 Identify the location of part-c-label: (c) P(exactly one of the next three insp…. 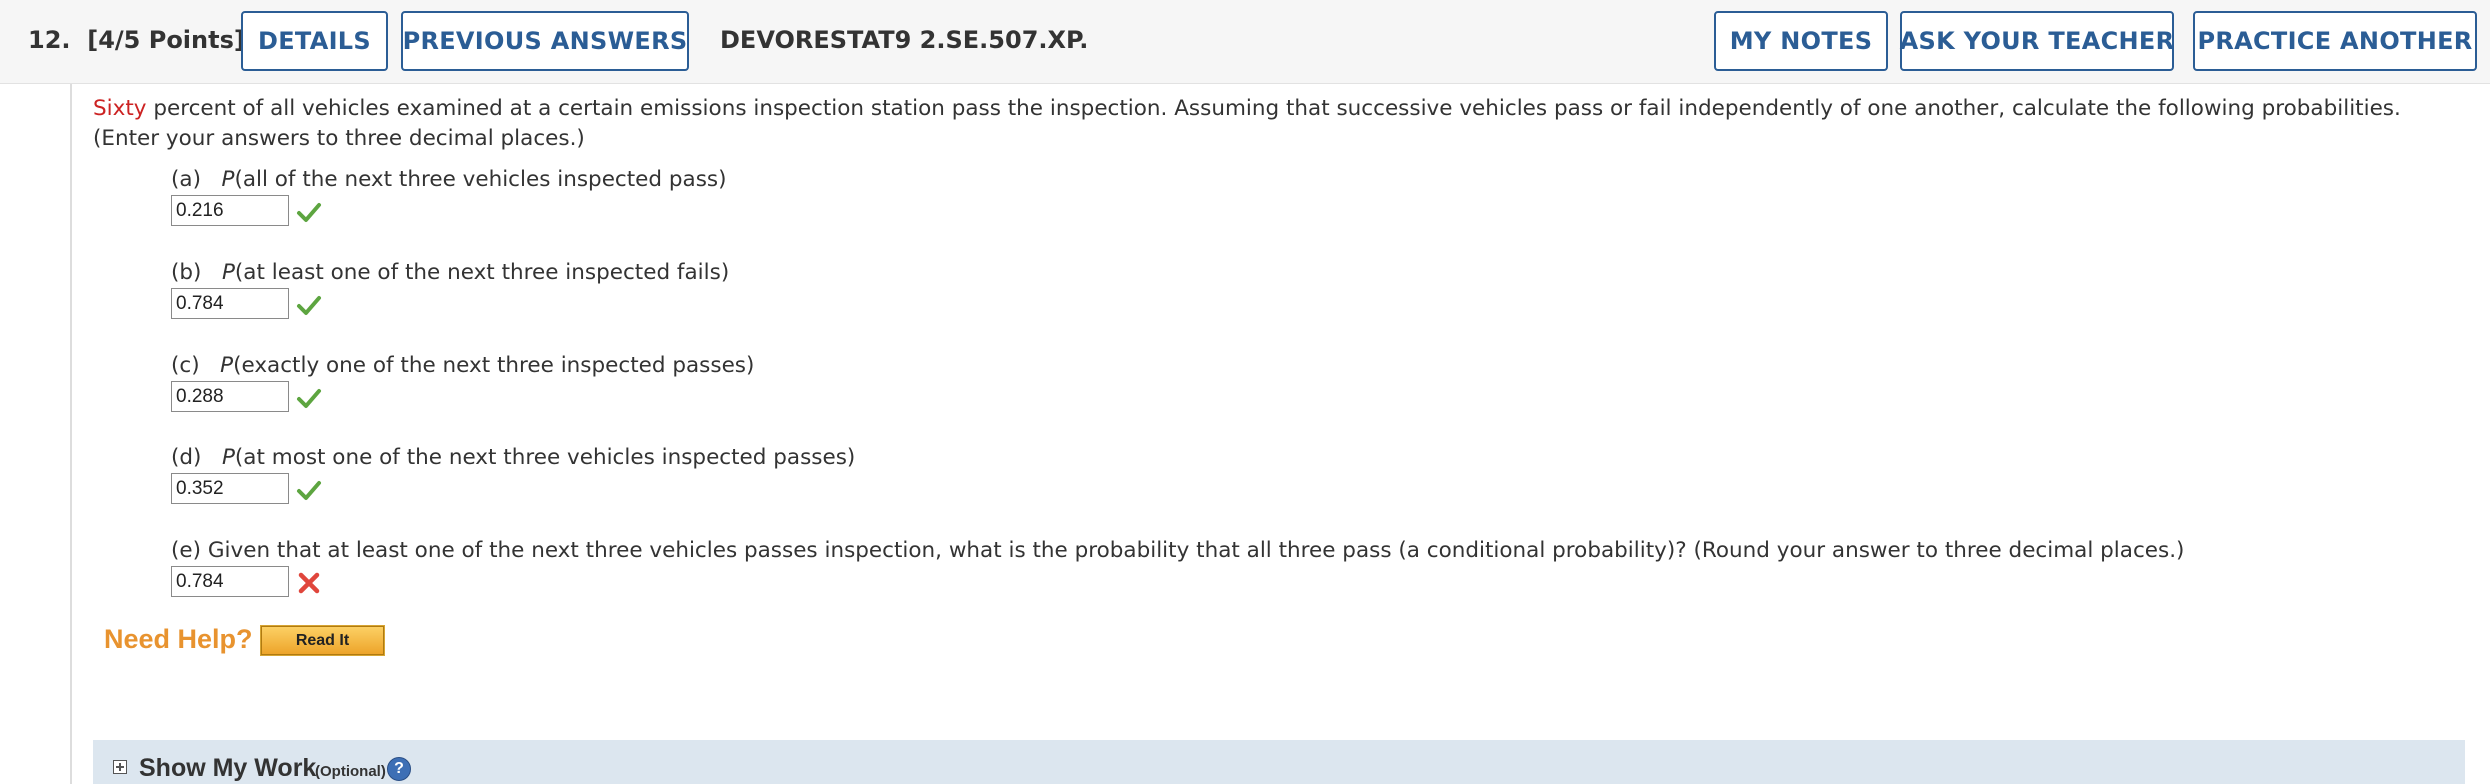
(463, 365).